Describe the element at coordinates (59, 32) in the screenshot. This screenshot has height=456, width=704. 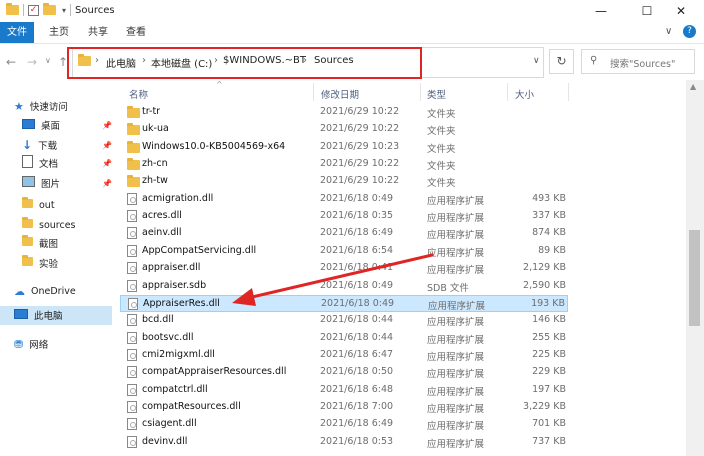
I see `tab-home: 主页` at that location.